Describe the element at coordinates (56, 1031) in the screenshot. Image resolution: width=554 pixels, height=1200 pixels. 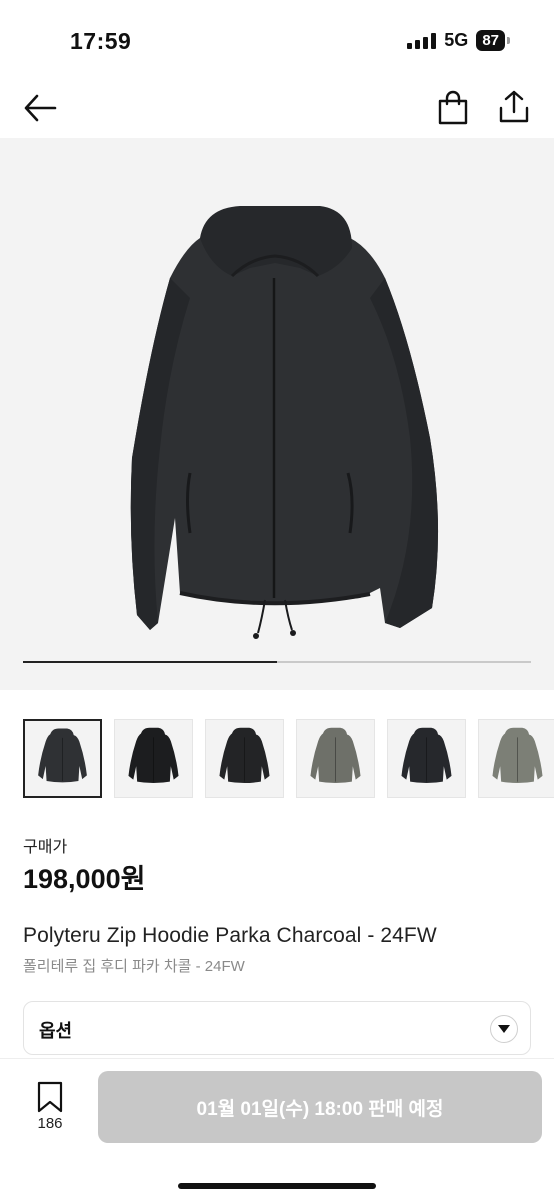
I see `option-label: 옵션` at that location.